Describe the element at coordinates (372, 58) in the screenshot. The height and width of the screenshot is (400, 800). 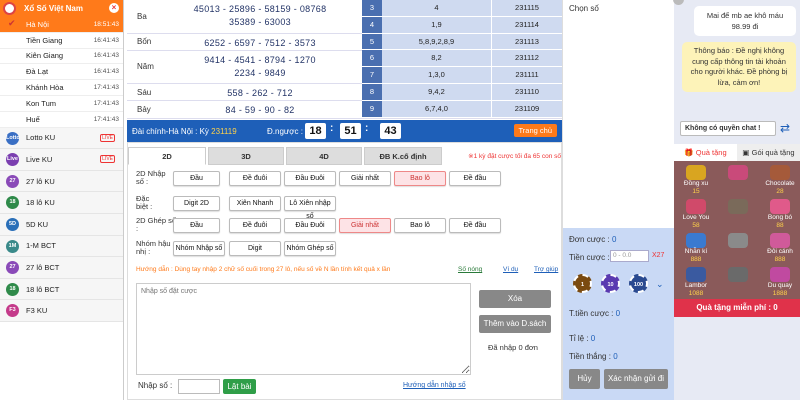
I see `row-index: 6` at that location.